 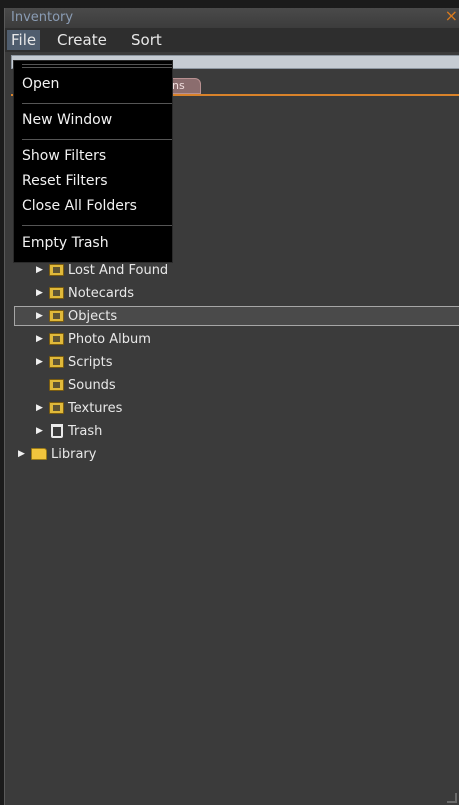 What do you see at coordinates (56, 362) in the screenshot?
I see `script-folder-icon` at bounding box center [56, 362].